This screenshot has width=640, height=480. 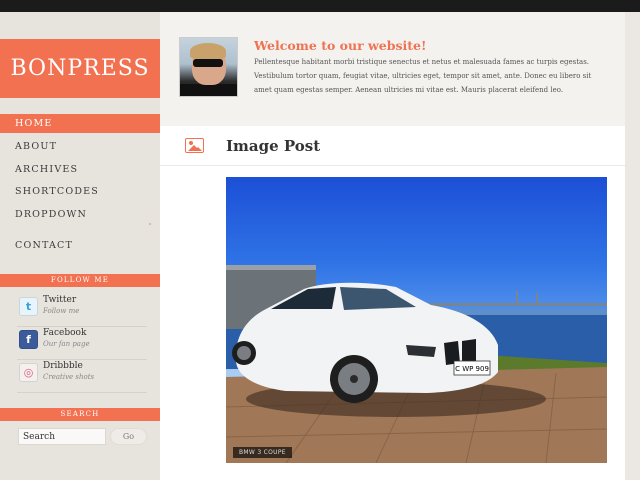 What do you see at coordinates (66, 344) in the screenshot?
I see `social-subtitle: Our fan page` at bounding box center [66, 344].